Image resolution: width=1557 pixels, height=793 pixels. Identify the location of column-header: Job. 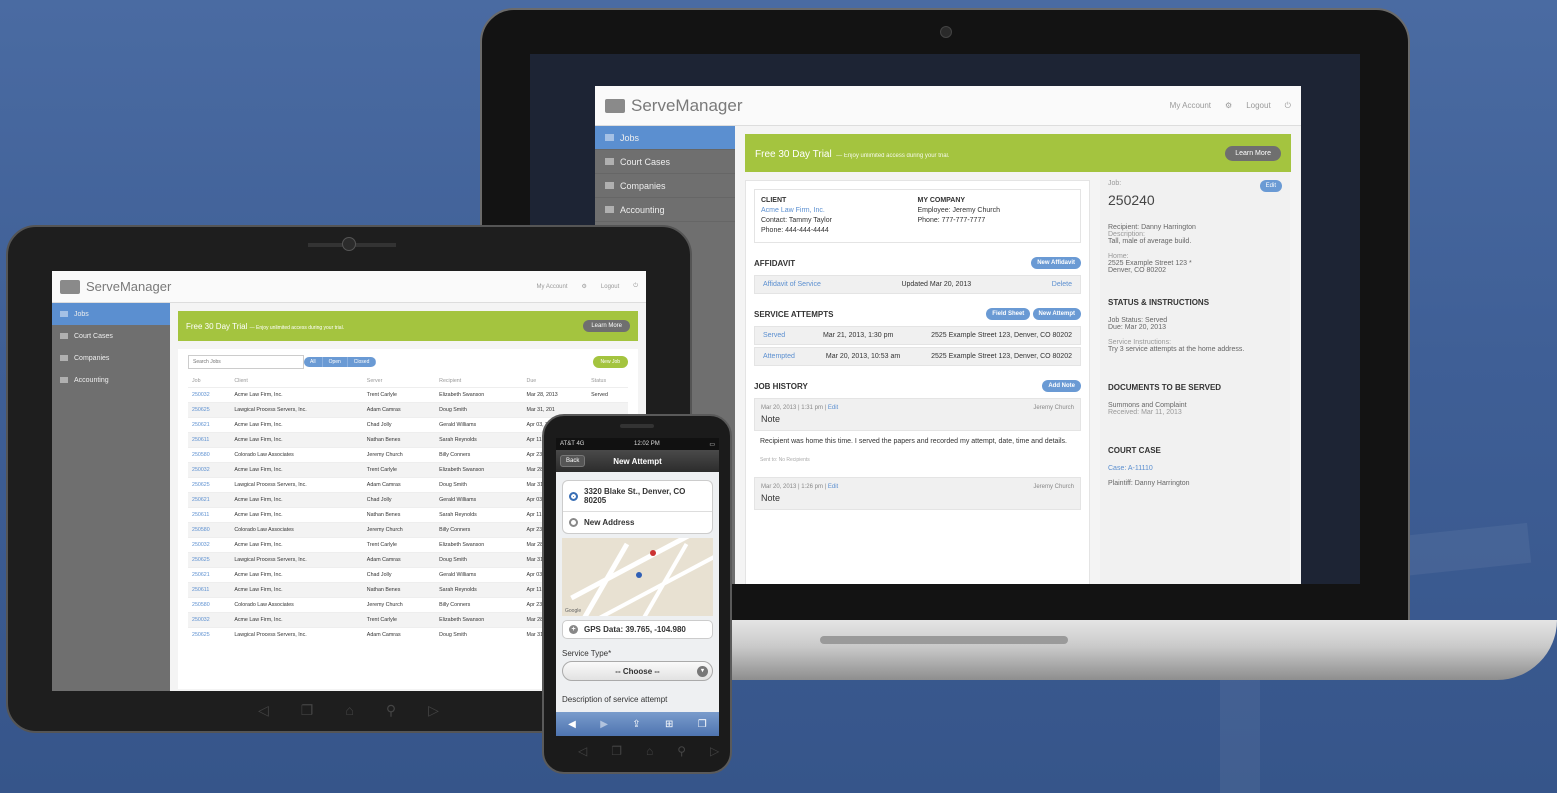
(209, 381).